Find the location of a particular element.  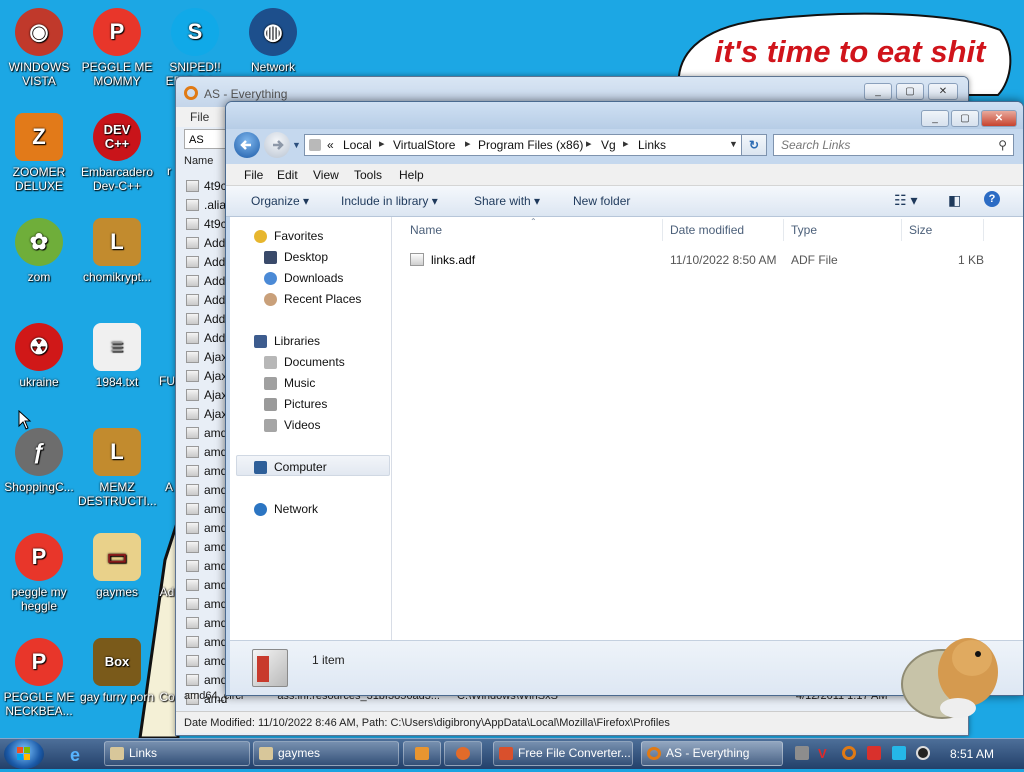

tray-volume-icon is located at coordinates (923, 753).